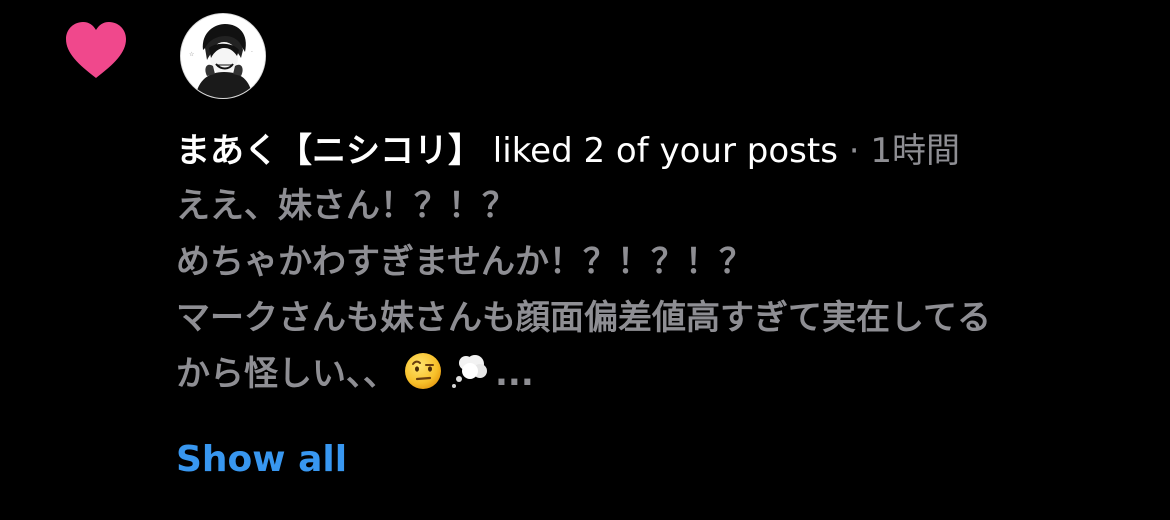 The image size is (1170, 520). Describe the element at coordinates (423, 371) in the screenshot. I see `face-with-raised-eyebrow-icon` at that location.